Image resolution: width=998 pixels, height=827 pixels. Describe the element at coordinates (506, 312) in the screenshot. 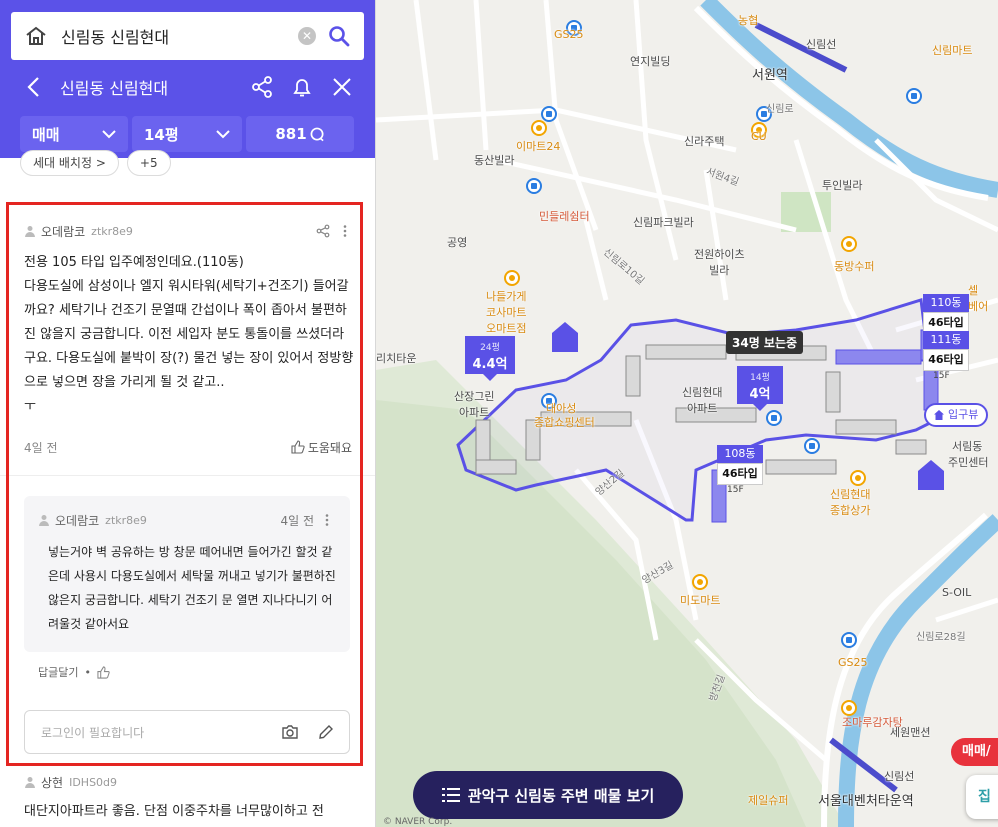

I see `poi-label: 나들가게 코사마트 오마트점` at that location.